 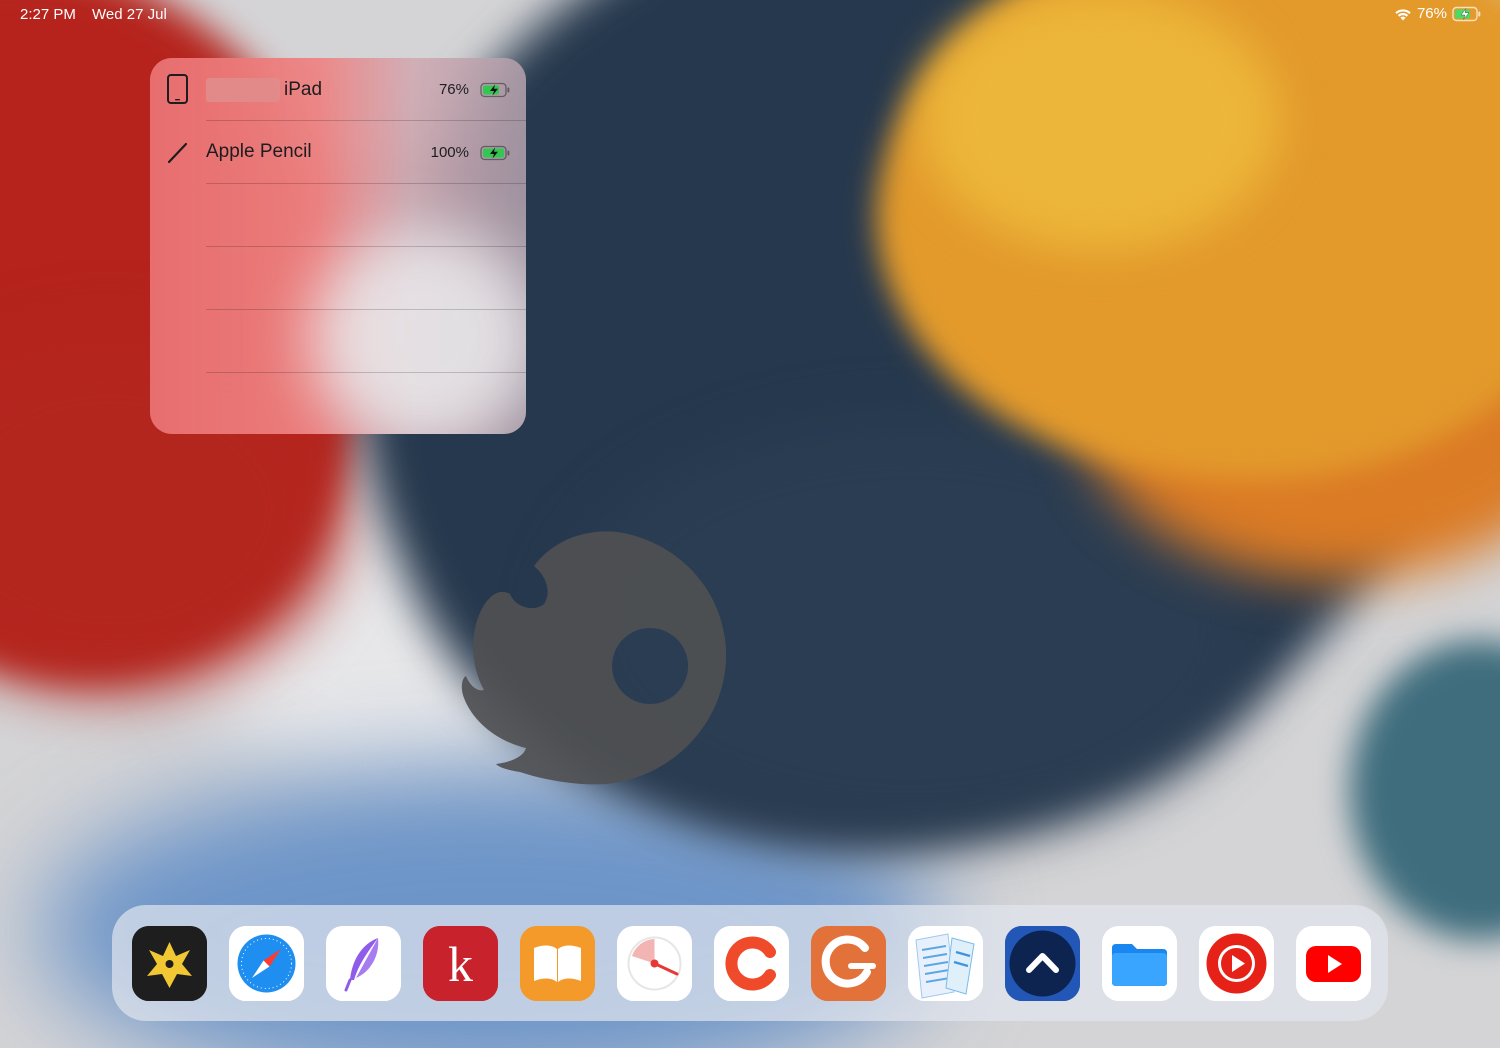 What do you see at coordinates (1431, 13) in the screenshot?
I see `status-battery-percent: 76%` at bounding box center [1431, 13].